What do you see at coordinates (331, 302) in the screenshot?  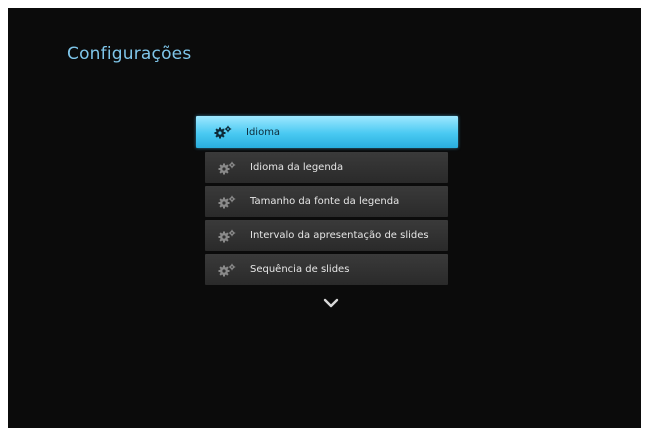 I see `chevron-down-icon` at bounding box center [331, 302].